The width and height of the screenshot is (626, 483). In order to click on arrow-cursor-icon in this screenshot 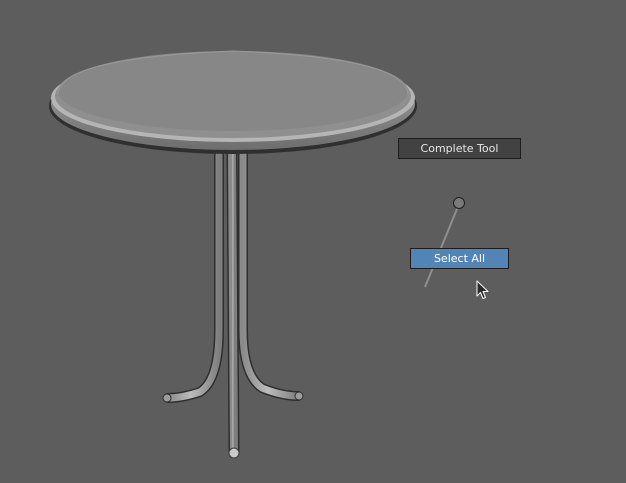, I will do `click(482, 289)`.